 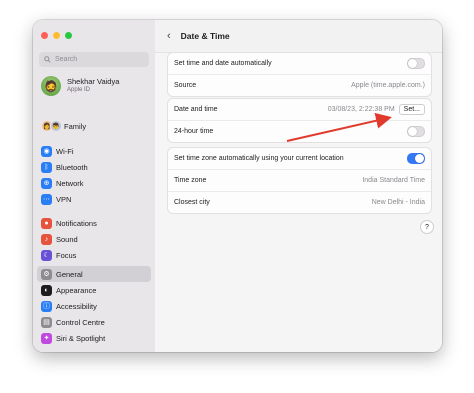 I want to click on setting-label: Source, so click(x=185, y=85).